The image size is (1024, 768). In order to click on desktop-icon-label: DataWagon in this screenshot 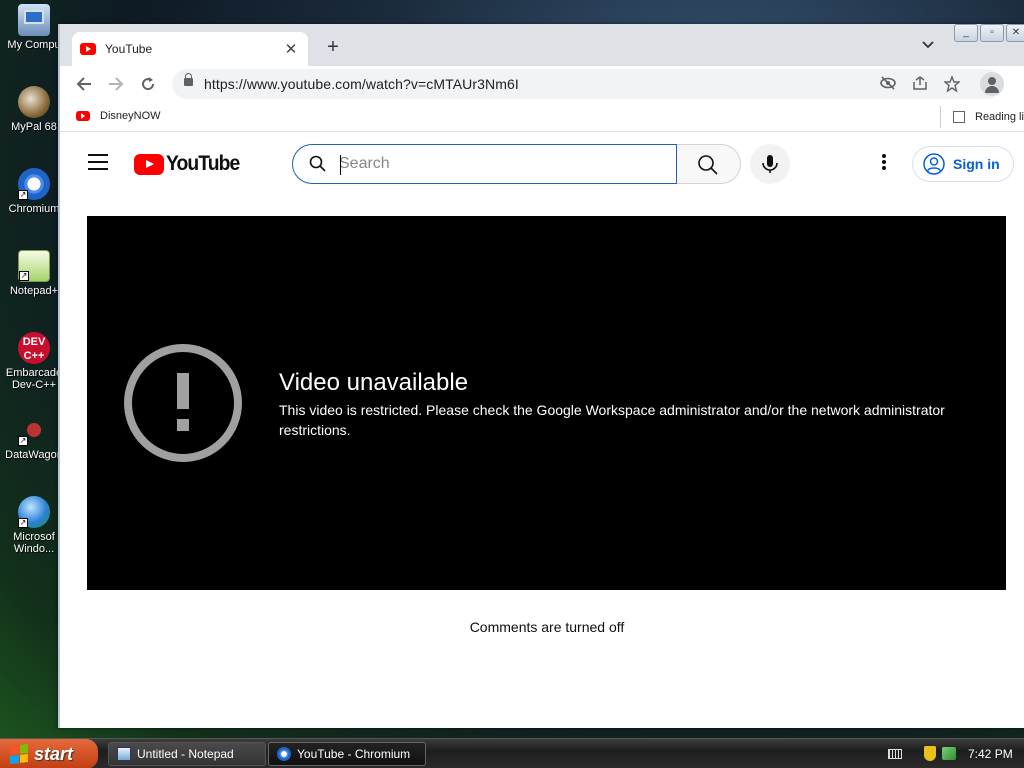, I will do `click(34, 455)`.